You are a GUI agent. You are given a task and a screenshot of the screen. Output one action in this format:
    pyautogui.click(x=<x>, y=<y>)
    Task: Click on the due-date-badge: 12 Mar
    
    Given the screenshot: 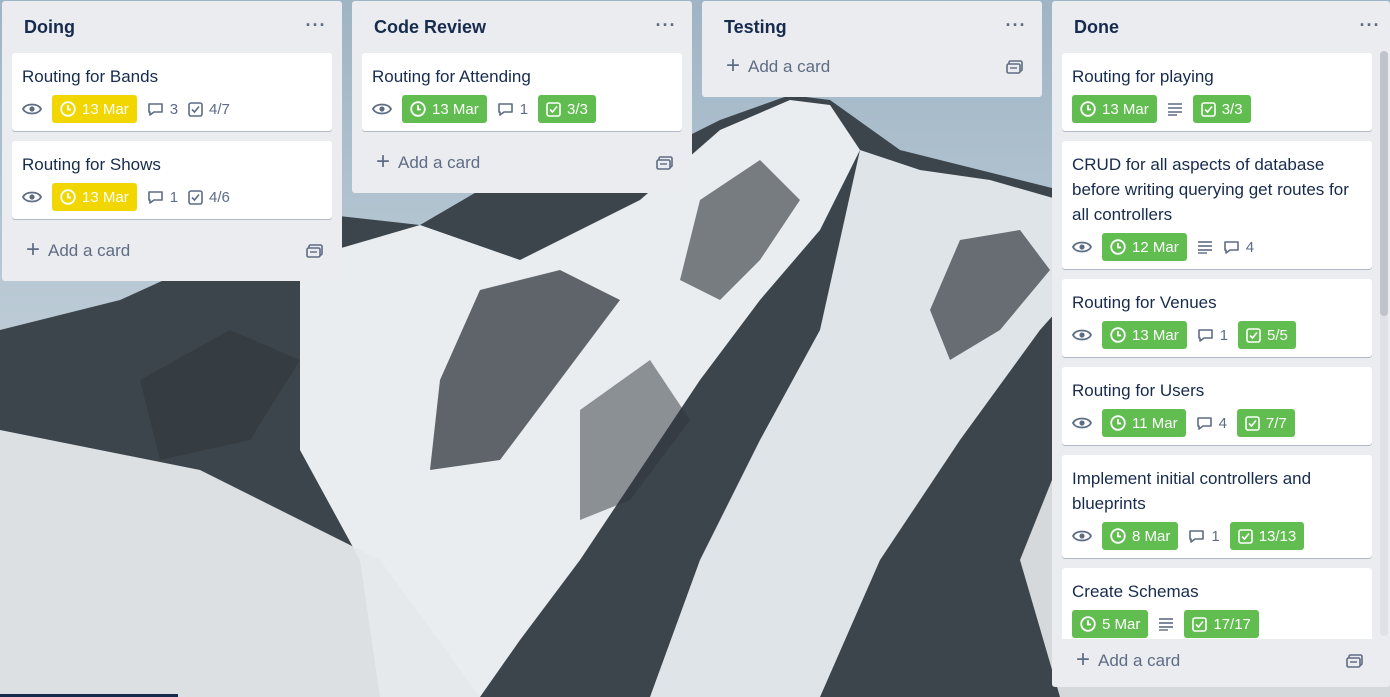 What is the action you would take?
    pyautogui.click(x=1144, y=247)
    